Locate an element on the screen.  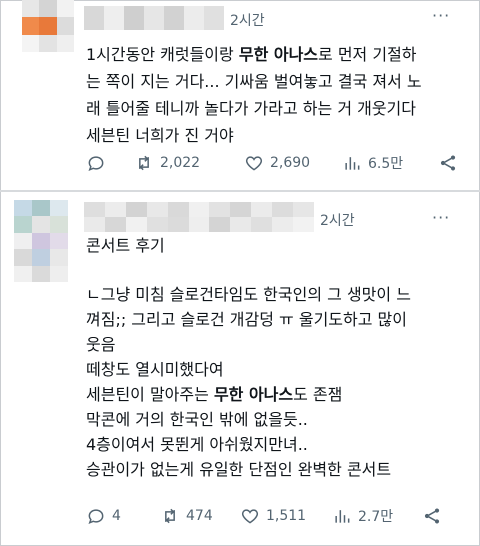
views-icon is located at coordinates (352, 163).